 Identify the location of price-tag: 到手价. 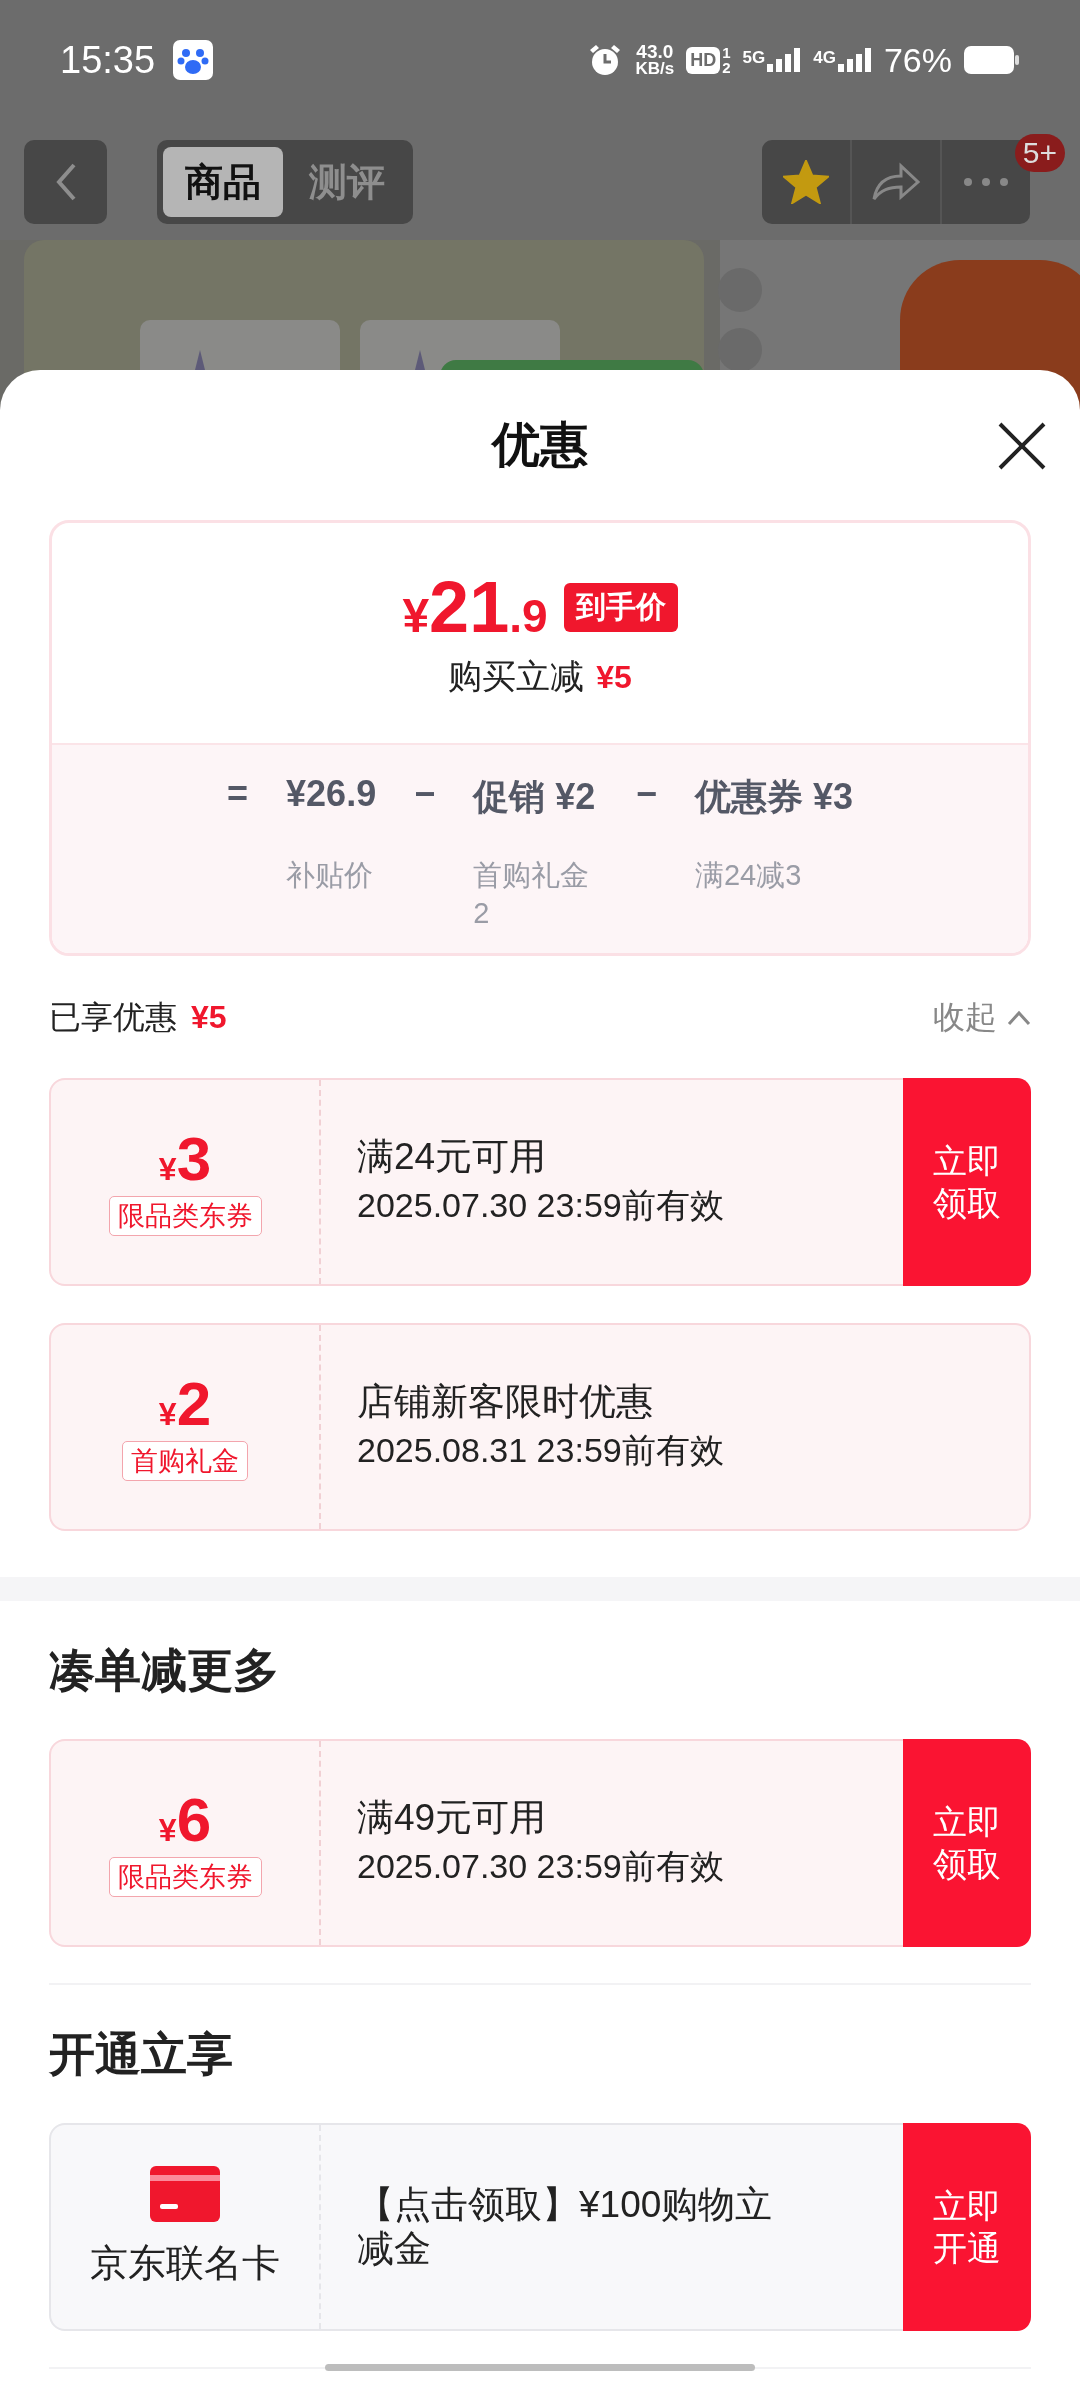
(620, 607).